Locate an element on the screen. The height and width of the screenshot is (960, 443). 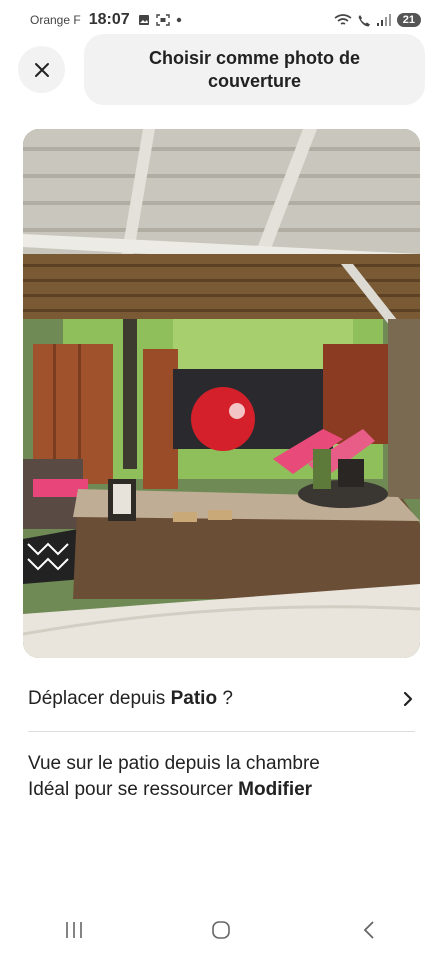
close-button is located at coordinates (41, 69).